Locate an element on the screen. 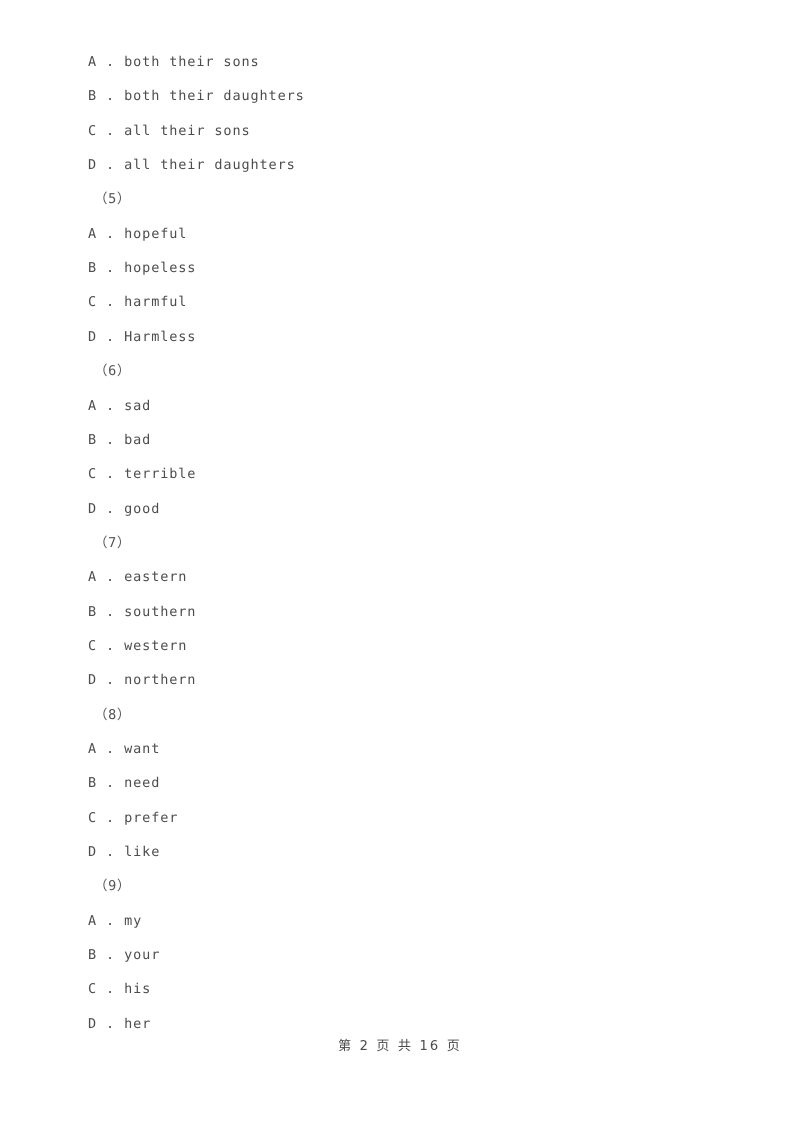  answer-option: D . good is located at coordinates (124, 509).